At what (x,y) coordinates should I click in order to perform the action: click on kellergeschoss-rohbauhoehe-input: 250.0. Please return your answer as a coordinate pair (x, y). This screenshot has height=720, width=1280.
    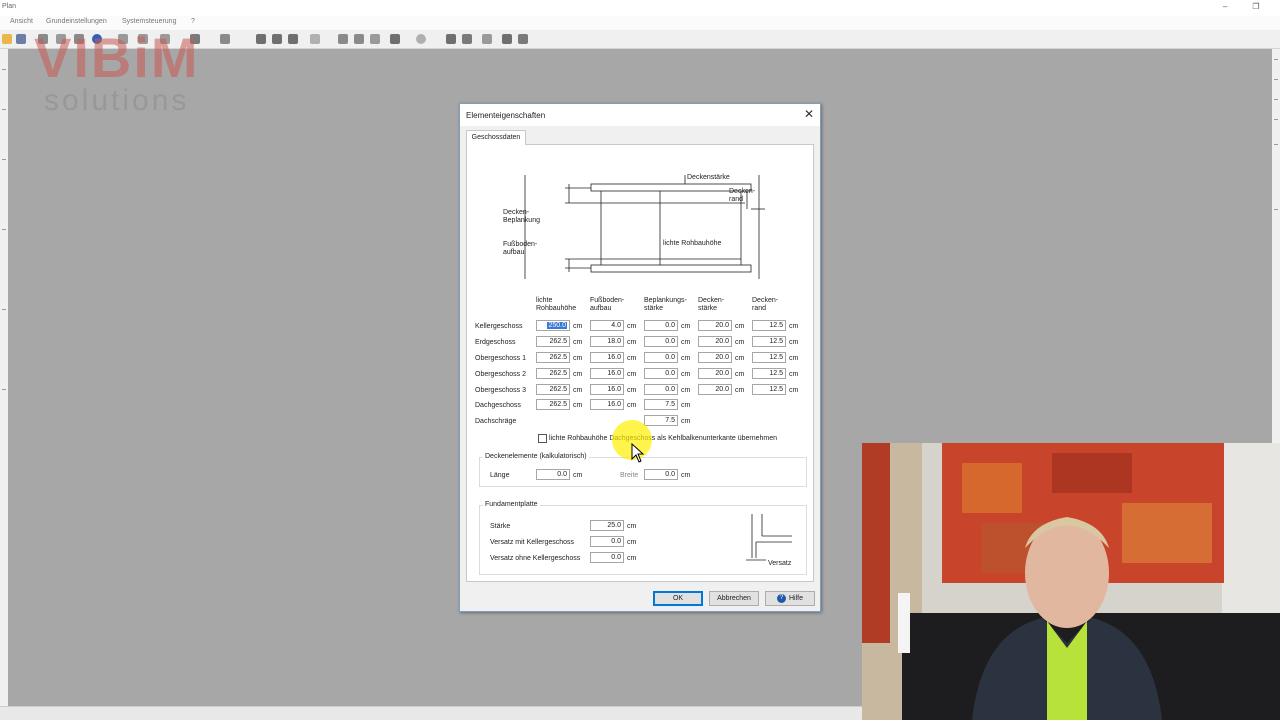
    Looking at the image, I should click on (553, 325).